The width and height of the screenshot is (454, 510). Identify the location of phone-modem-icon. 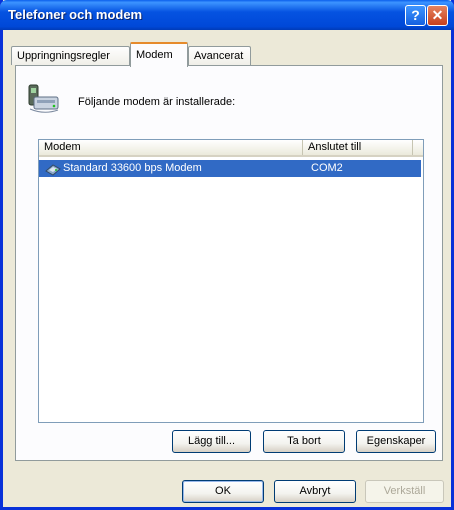
(43, 98).